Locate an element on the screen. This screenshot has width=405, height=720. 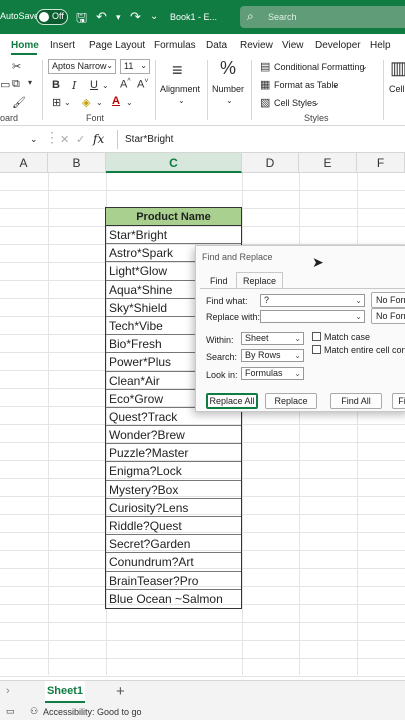
column-header-d: D is located at coordinates (270, 163).